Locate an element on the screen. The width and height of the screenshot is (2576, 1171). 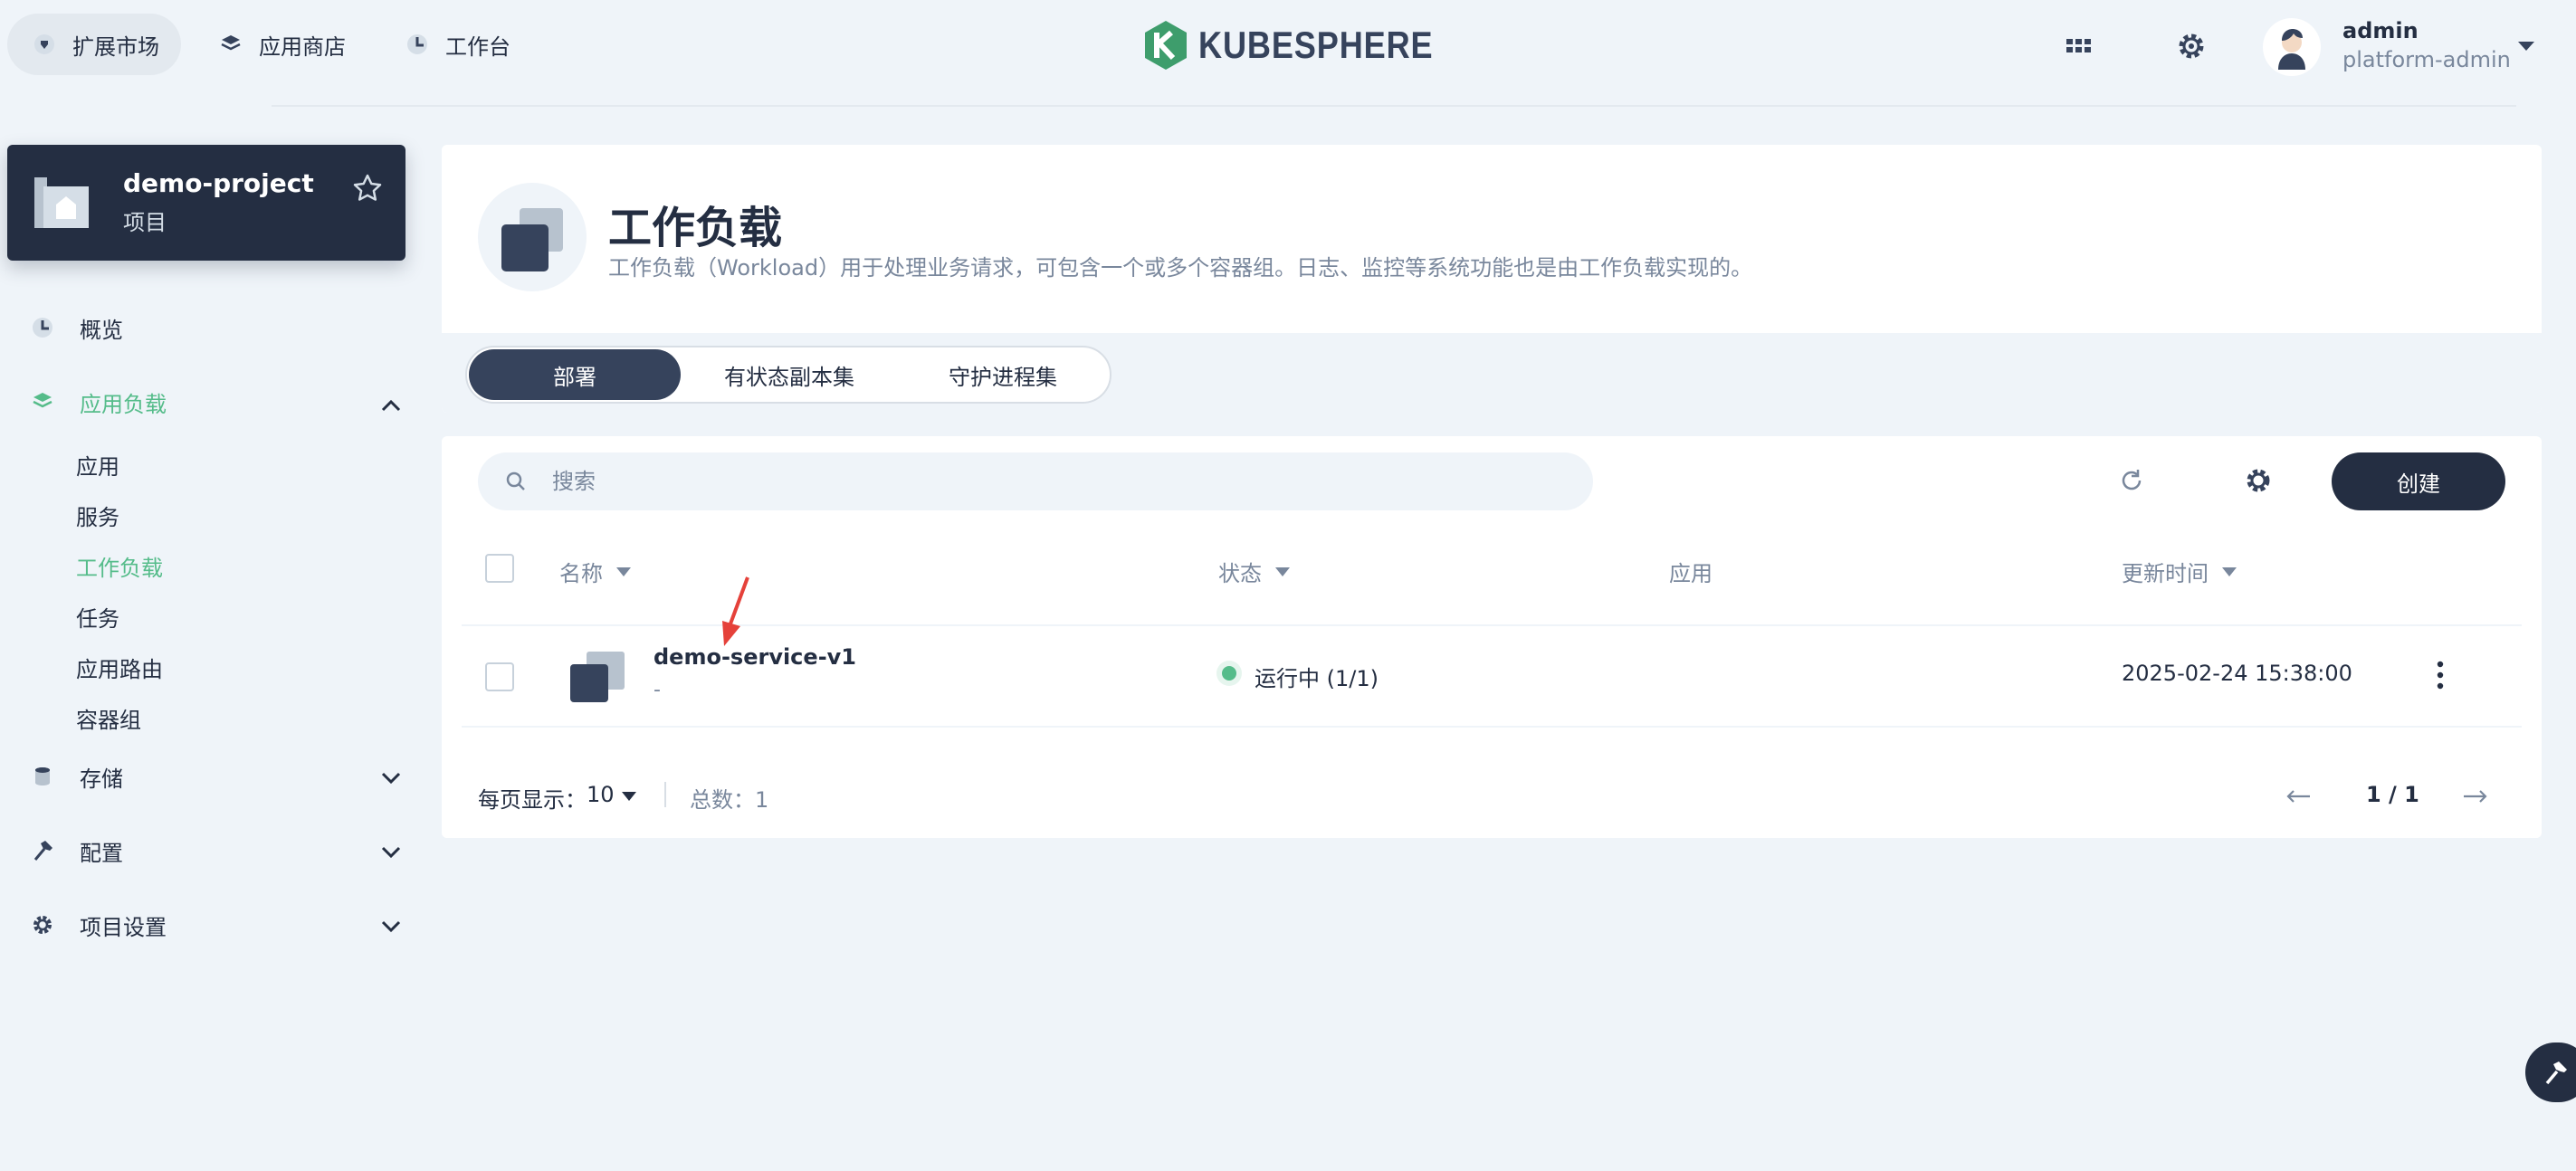
top-divider is located at coordinates (1394, 106).